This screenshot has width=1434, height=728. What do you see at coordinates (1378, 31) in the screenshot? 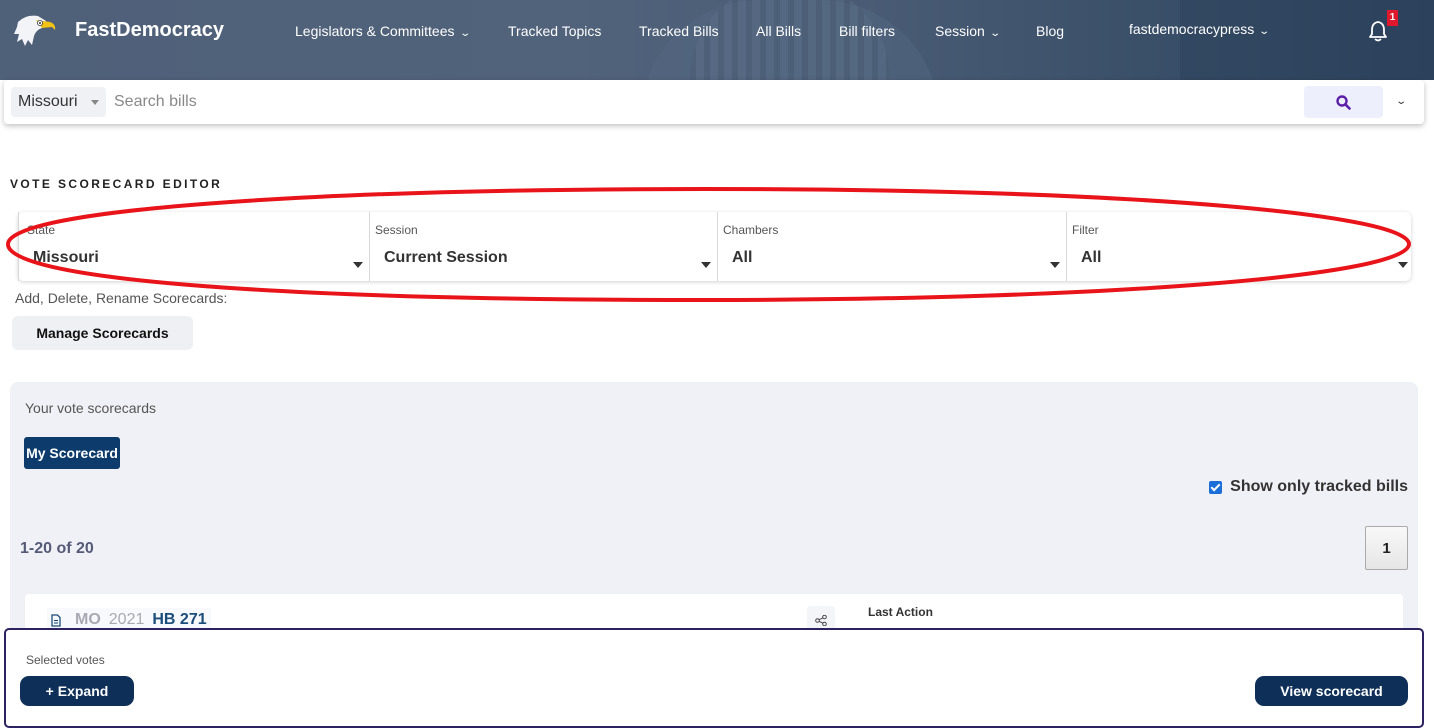
I see `bell-icon` at bounding box center [1378, 31].